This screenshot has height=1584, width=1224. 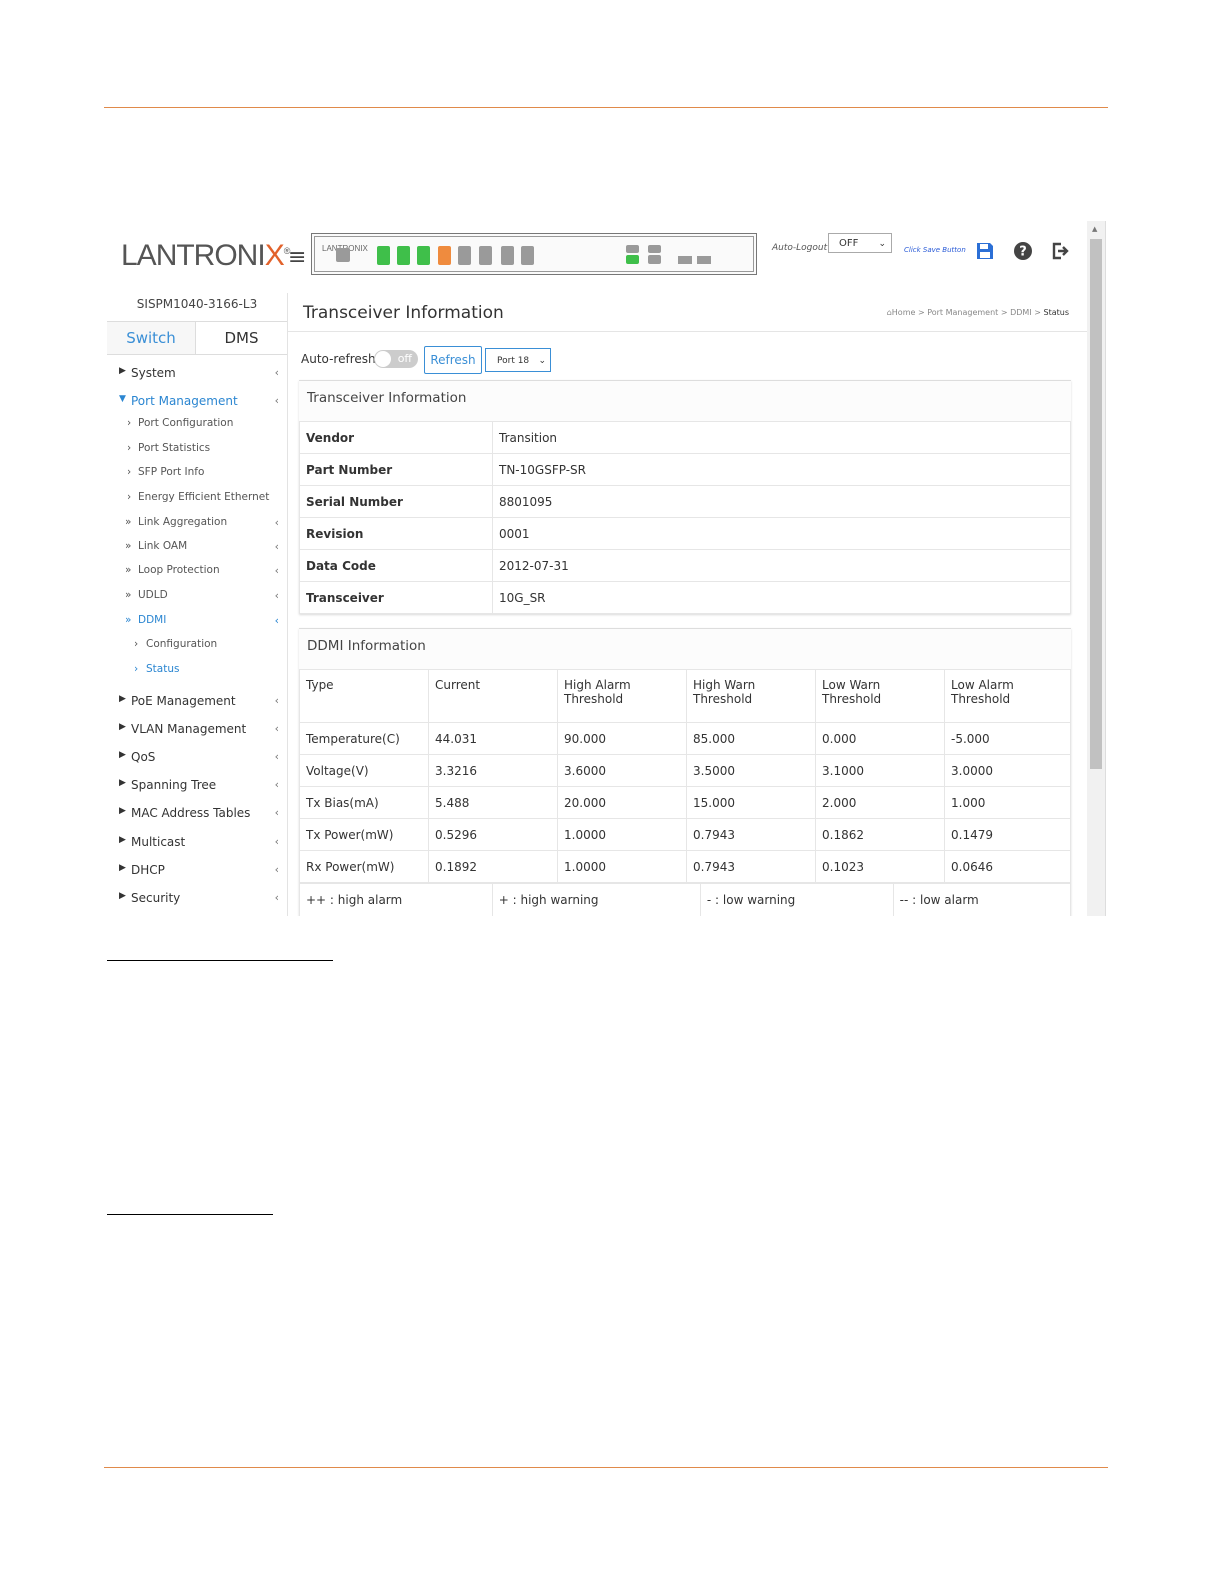 I want to click on tab-dms: DMS, so click(x=241, y=338).